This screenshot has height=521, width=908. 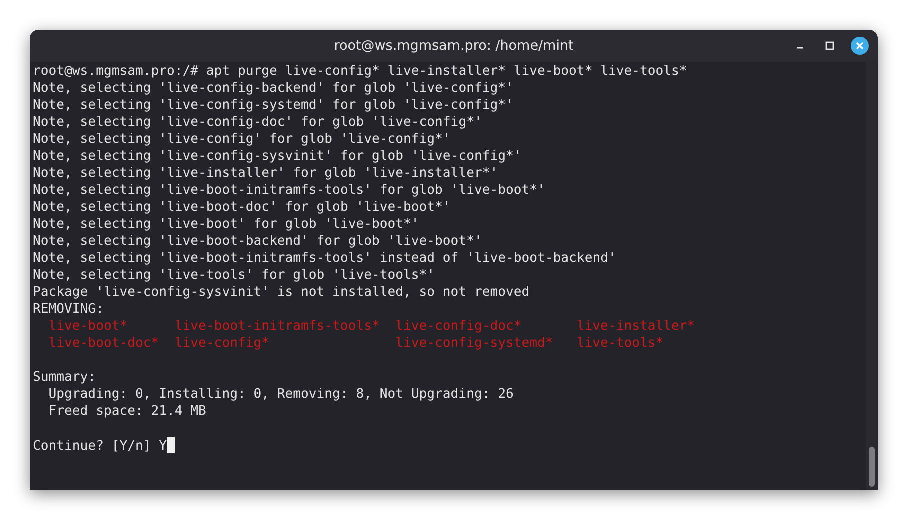 I want to click on close-button, so click(x=860, y=46).